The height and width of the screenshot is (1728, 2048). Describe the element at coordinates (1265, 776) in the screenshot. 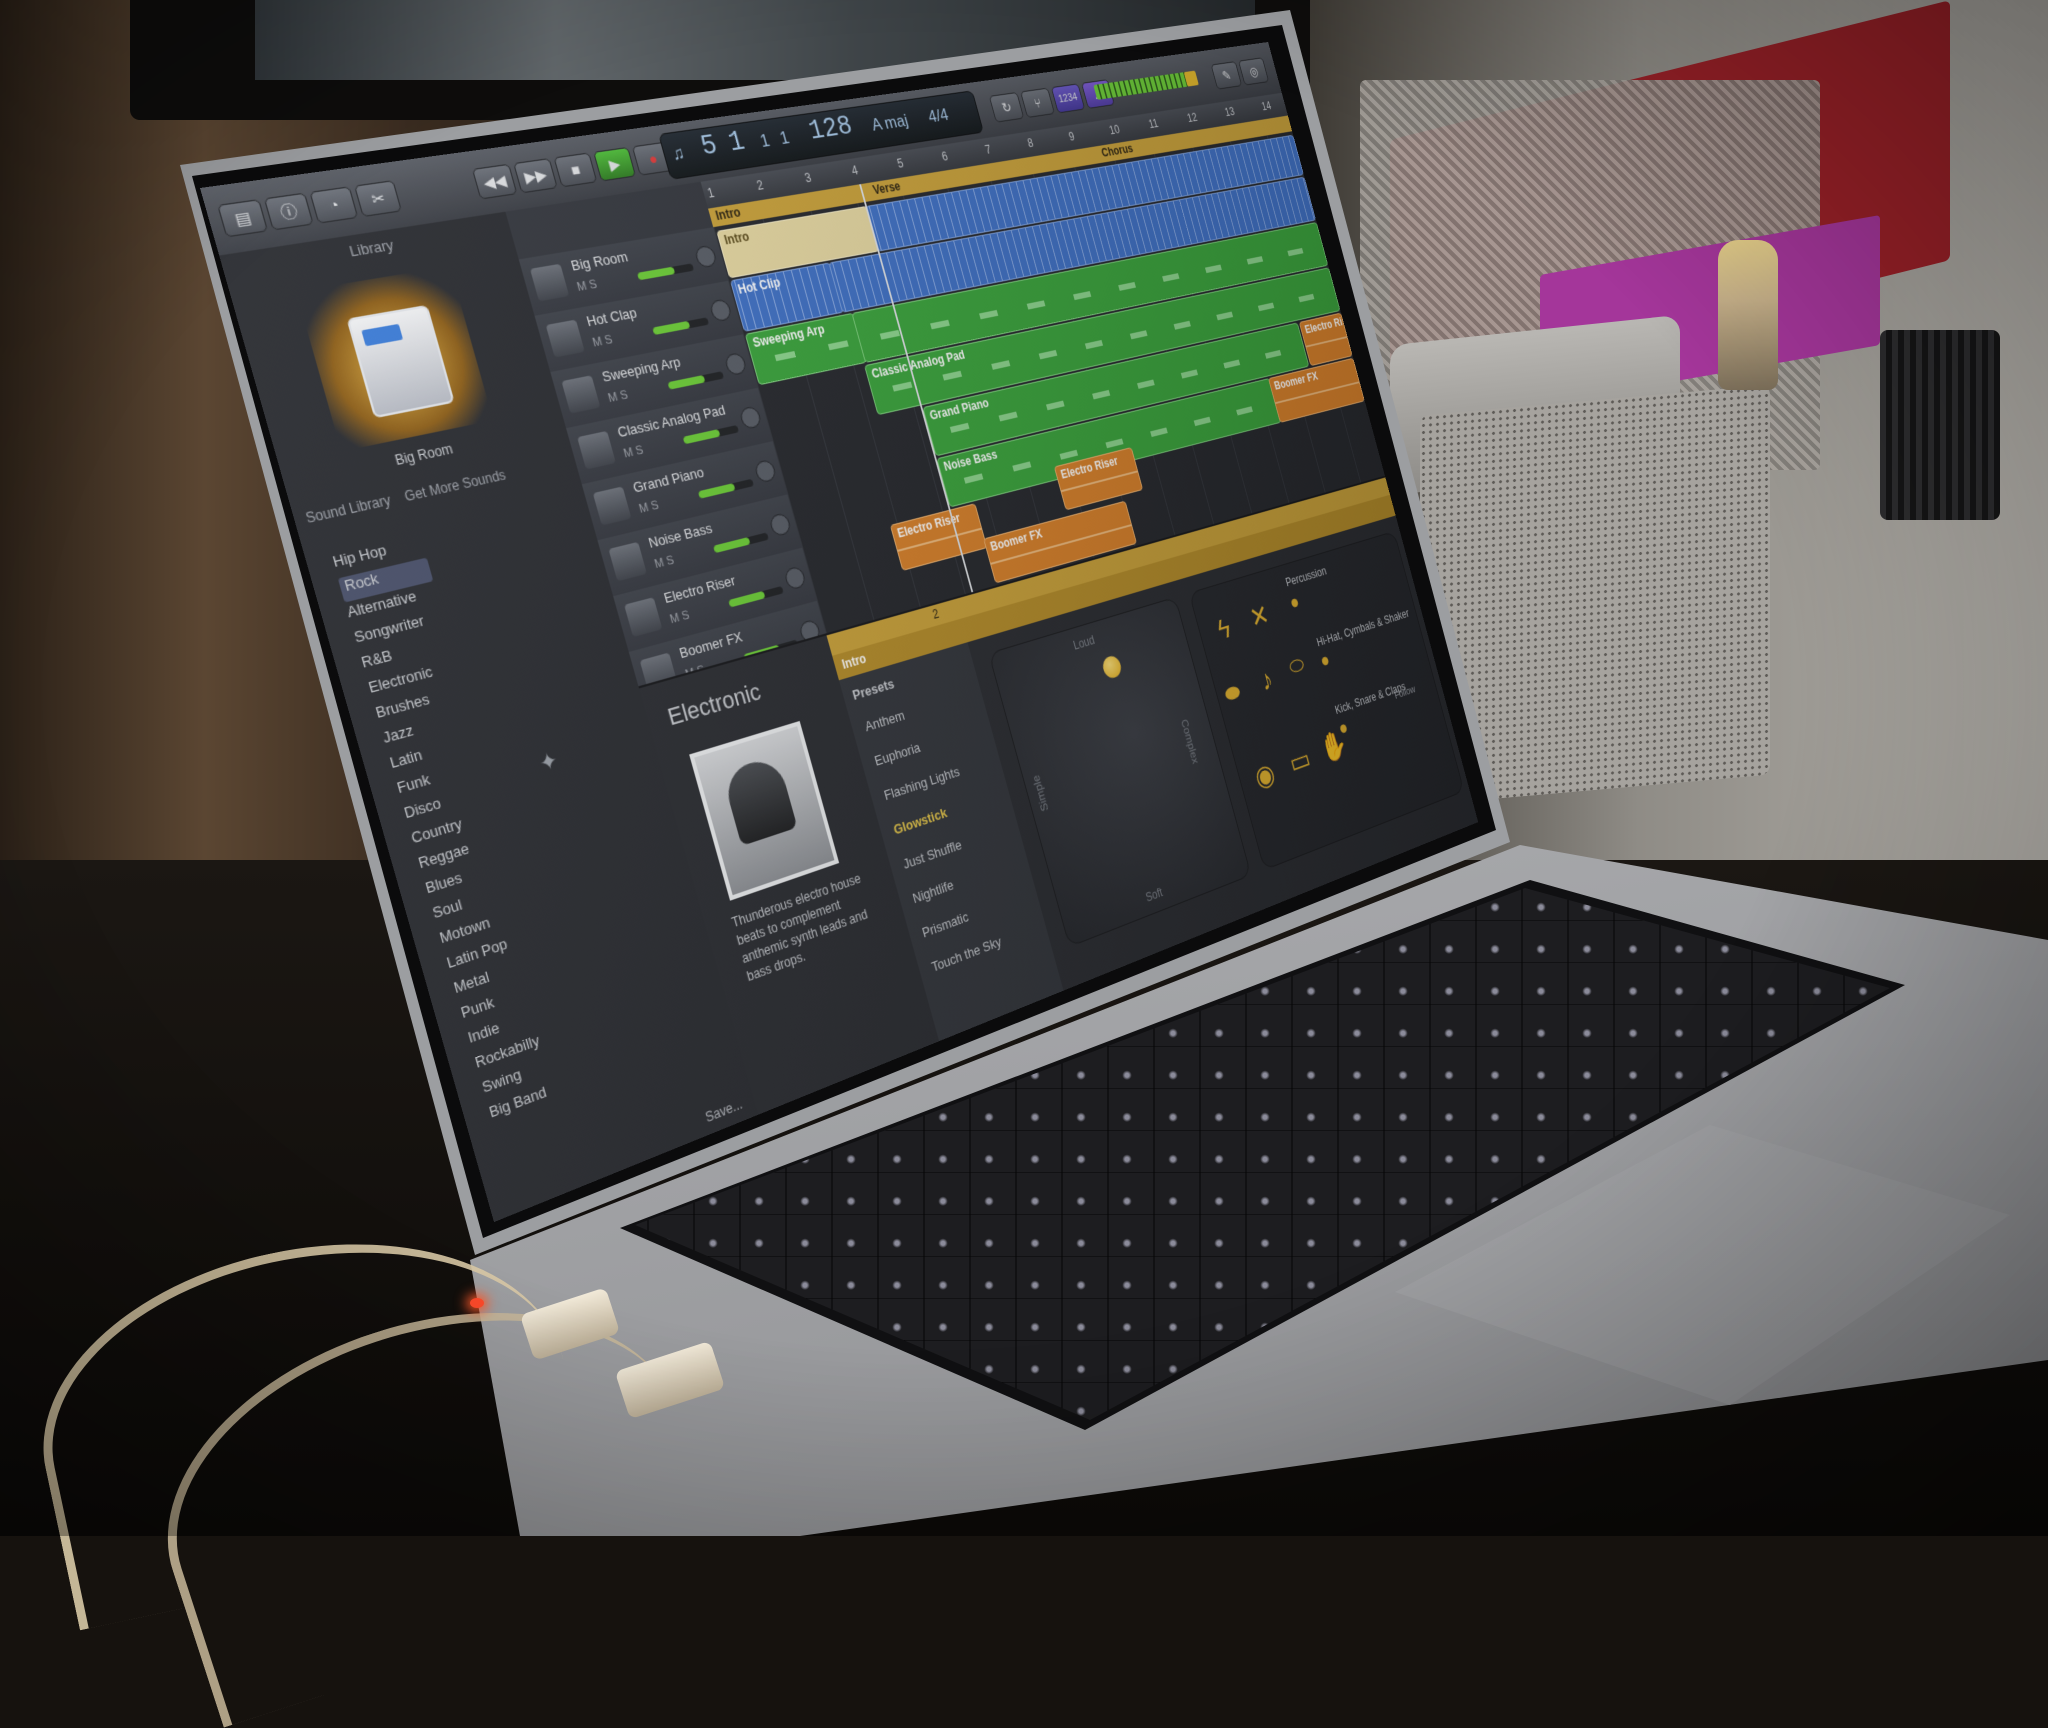

I see `kick-drum-icon: ◉` at that location.